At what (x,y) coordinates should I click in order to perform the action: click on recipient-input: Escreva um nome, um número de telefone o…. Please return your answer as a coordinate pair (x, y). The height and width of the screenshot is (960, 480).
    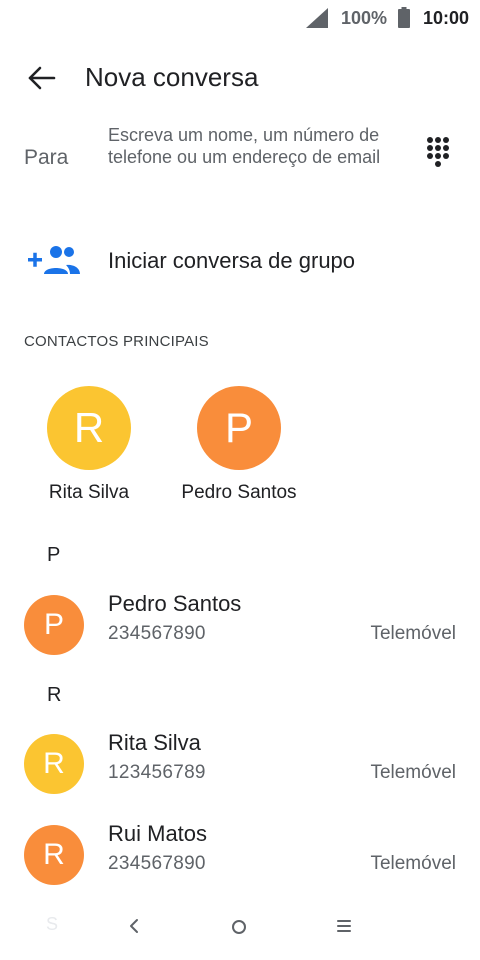
    Looking at the image, I should click on (258, 161).